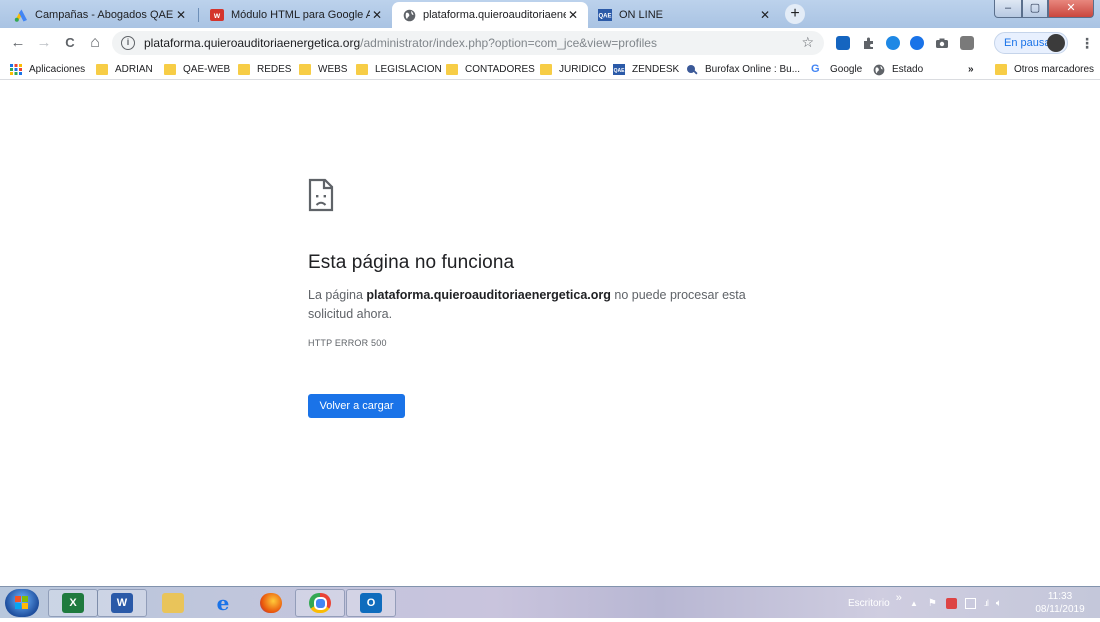 This screenshot has width=1100, height=622. I want to click on bookmark-label: Google, so click(846, 69).